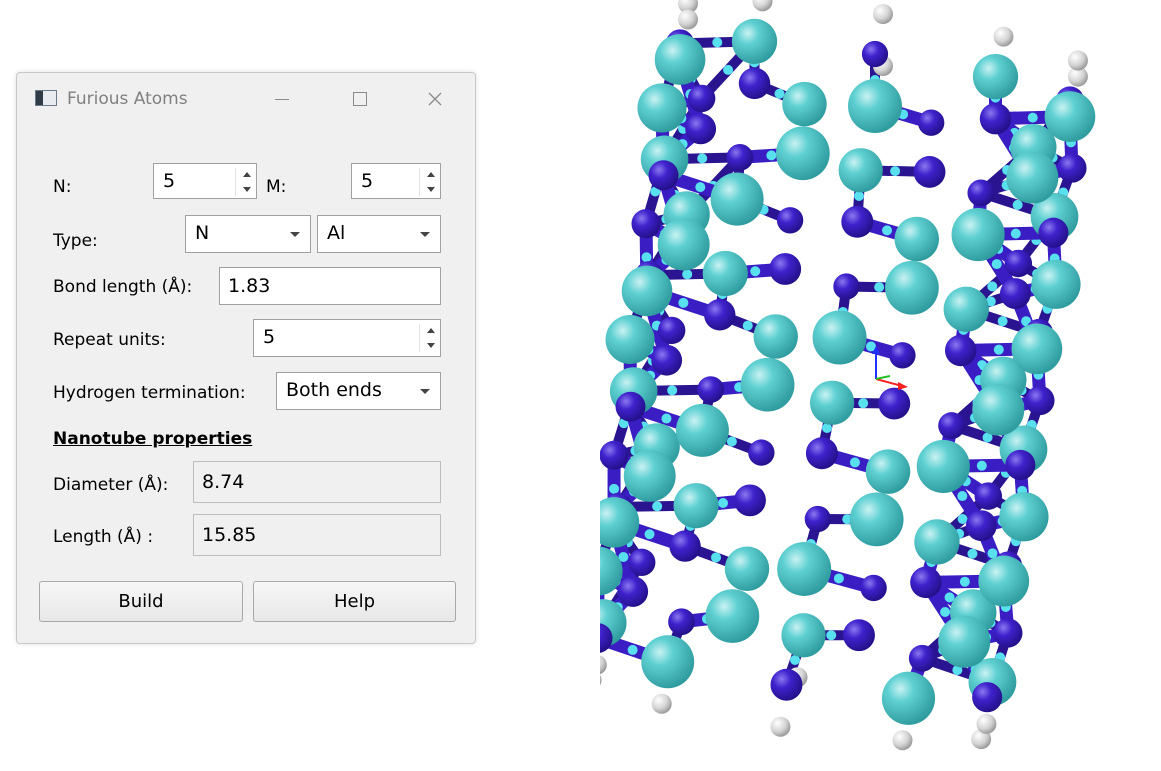 The width and height of the screenshot is (1161, 771). I want to click on length-label: Length (Å) :, so click(103, 537).